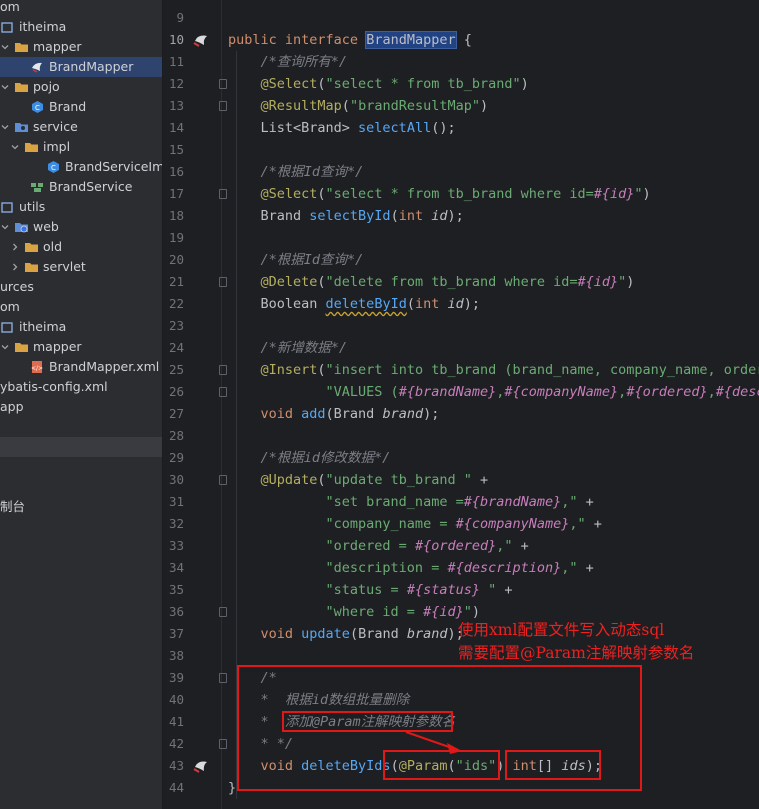  Describe the element at coordinates (81, 367) in the screenshot. I see `tree-item: </> BrandMapper.xml` at that location.